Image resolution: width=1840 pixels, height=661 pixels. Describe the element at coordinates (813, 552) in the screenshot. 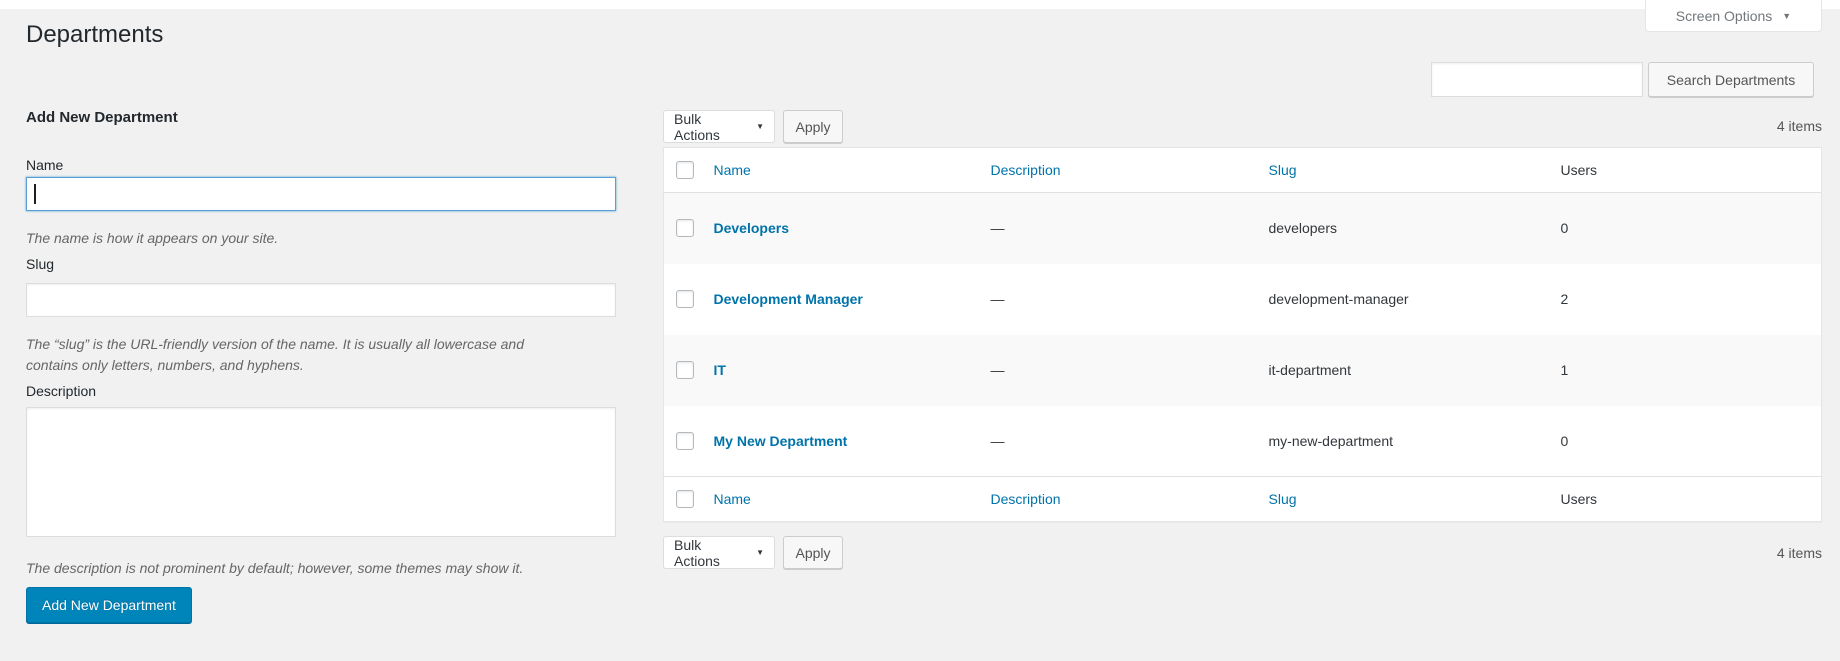

I see `apply-button-bottom: Apply` at that location.